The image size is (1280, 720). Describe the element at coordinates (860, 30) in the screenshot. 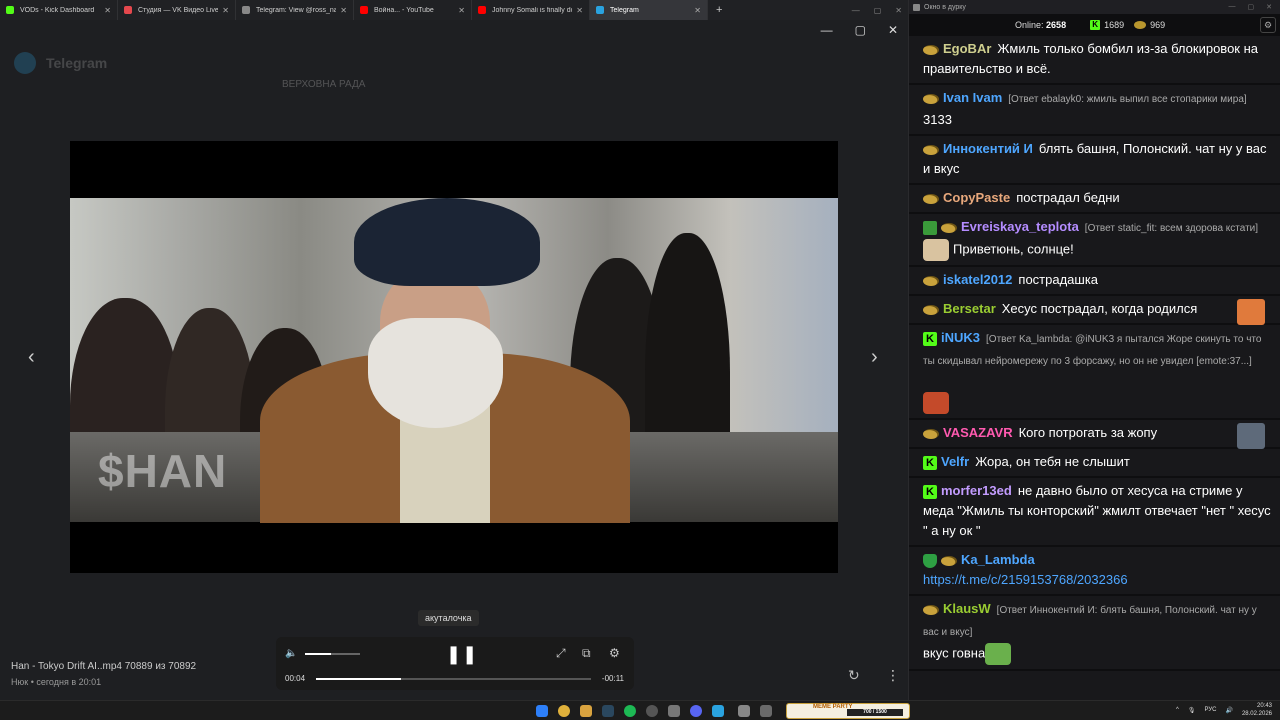

I see `viewer-maximize-icon: ▢` at that location.